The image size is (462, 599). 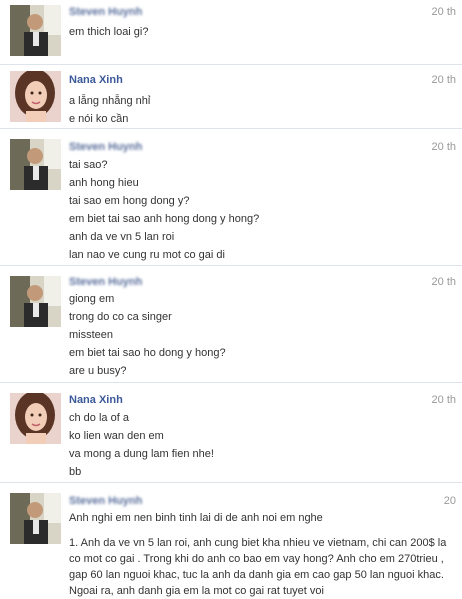 What do you see at coordinates (164, 219) in the screenshot?
I see `message-line: em biet tai sao anh hong dong y hong?` at bounding box center [164, 219].